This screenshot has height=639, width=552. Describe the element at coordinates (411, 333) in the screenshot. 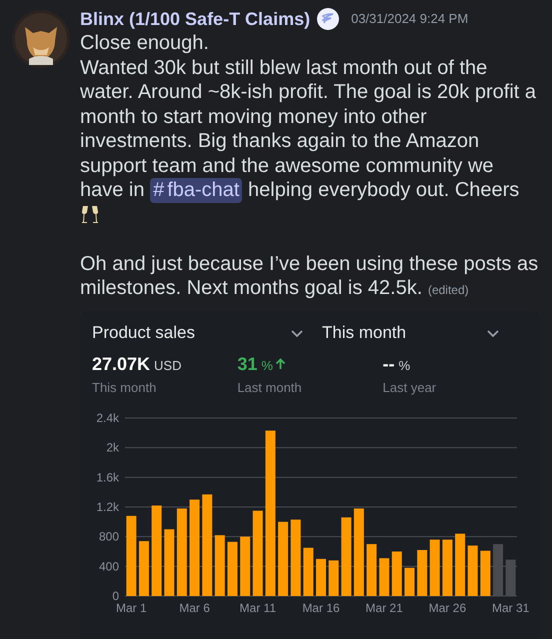

I see `period-dropdown: This month` at that location.